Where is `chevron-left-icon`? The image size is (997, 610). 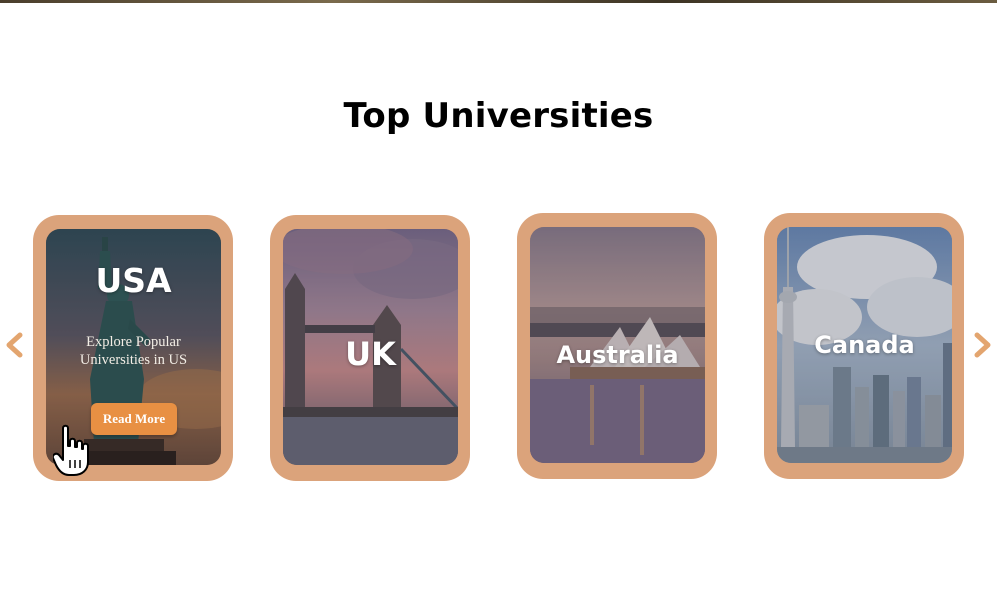 chevron-left-icon is located at coordinates (14, 345).